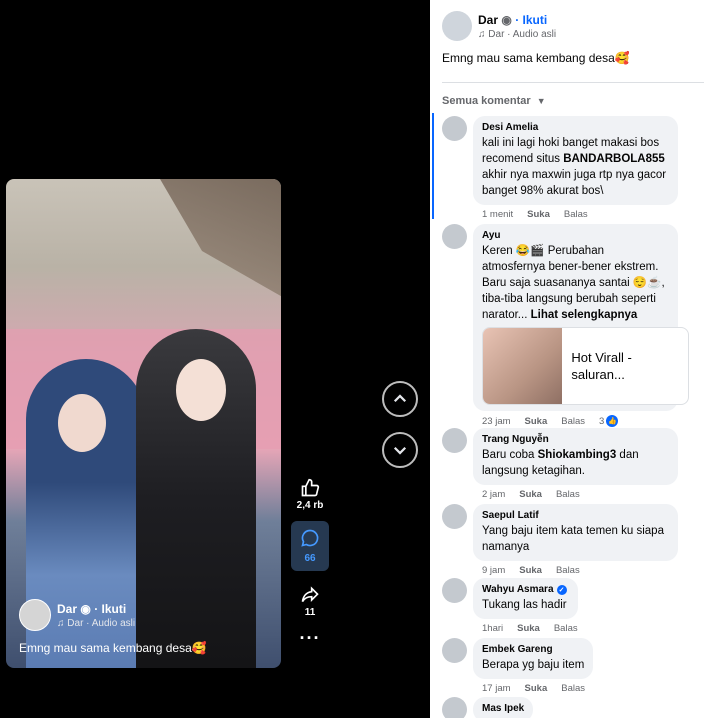 The image size is (707, 718). What do you see at coordinates (518, 589) in the screenshot?
I see `commenter-name: Wahyu Asmara` at bounding box center [518, 589].